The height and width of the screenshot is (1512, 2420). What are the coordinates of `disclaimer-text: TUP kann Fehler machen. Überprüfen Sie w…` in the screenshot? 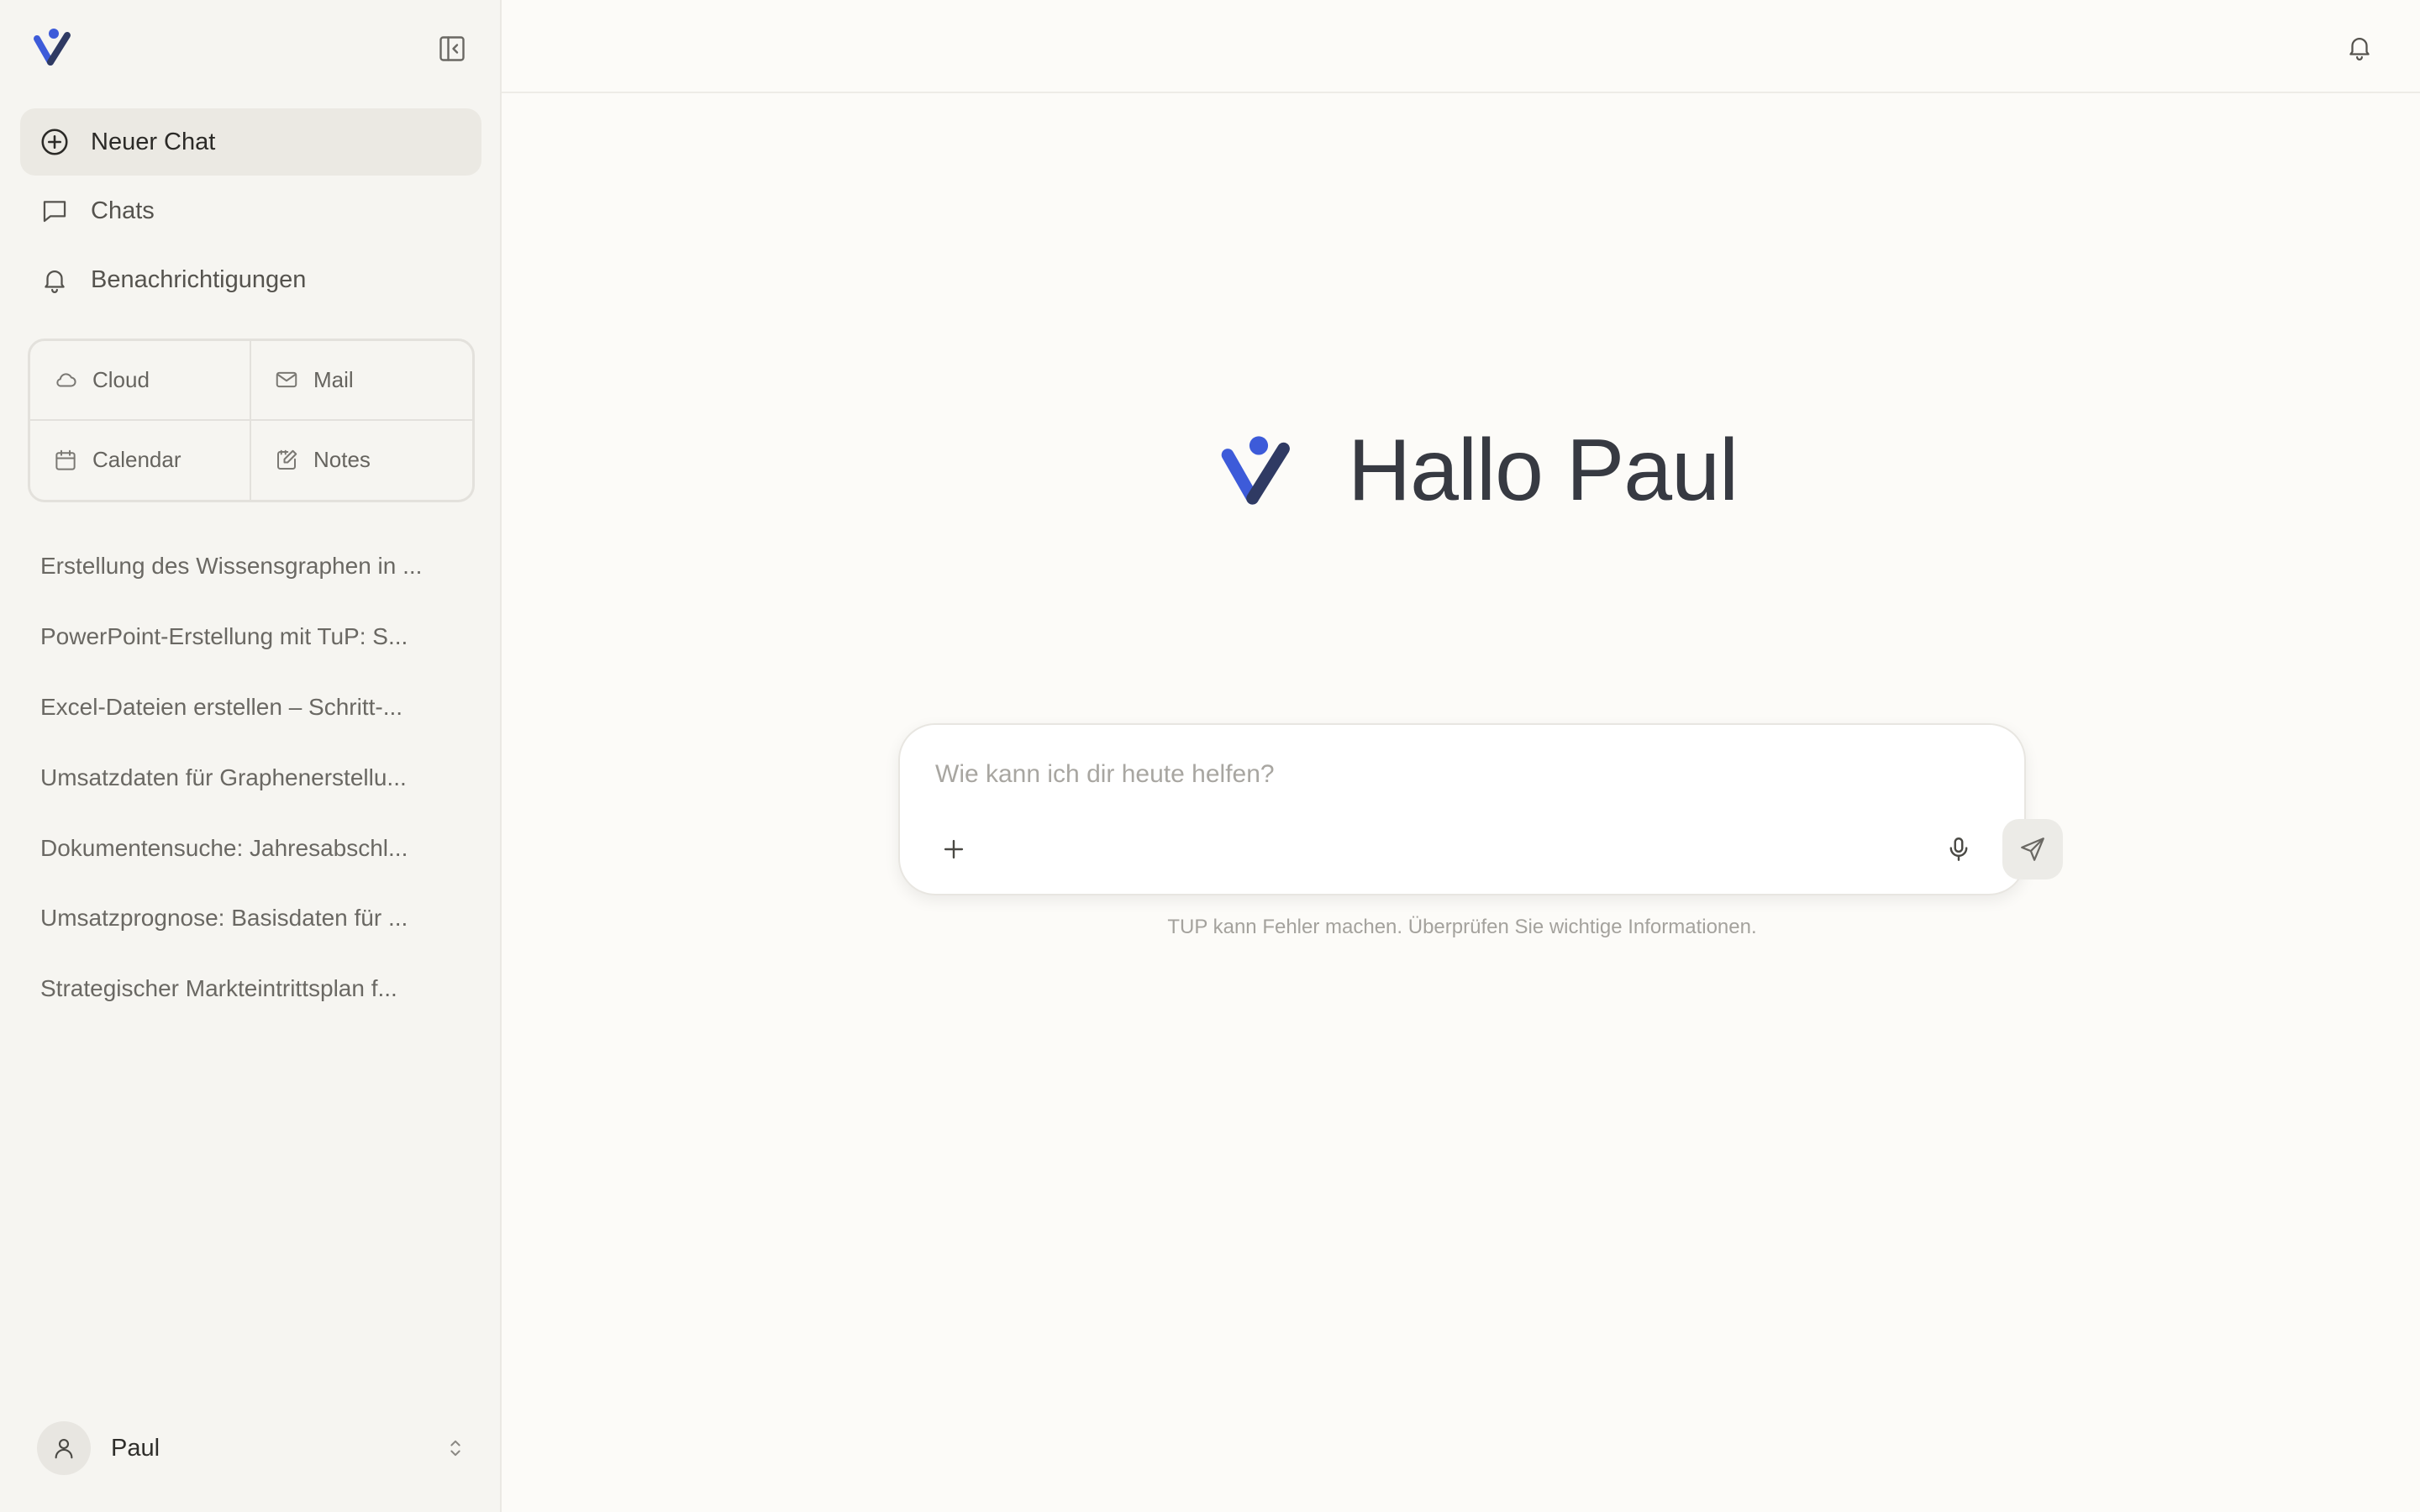 It's located at (1462, 927).